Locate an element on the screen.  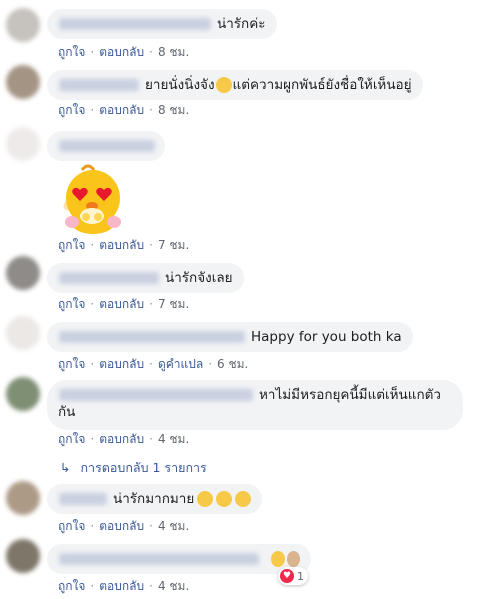
comment-time: 6 ชม. is located at coordinates (232, 364).